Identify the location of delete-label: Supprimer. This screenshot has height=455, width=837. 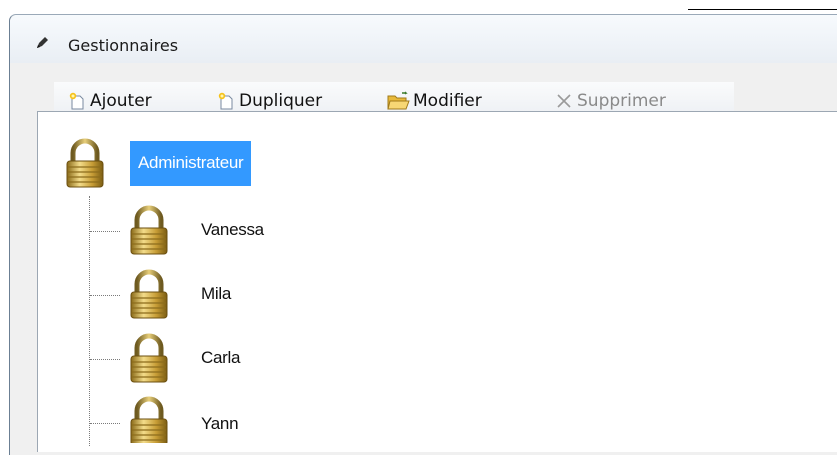
(621, 101).